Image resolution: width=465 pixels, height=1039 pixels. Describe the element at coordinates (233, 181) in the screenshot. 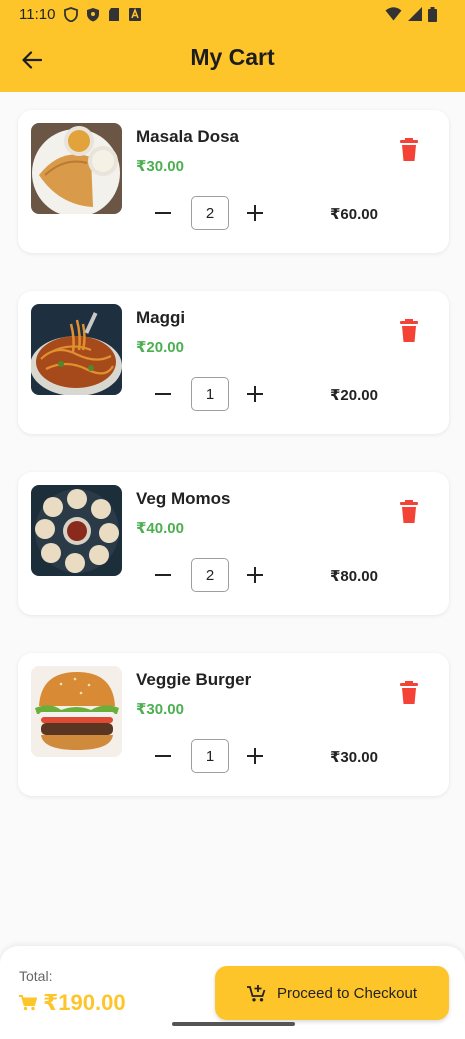

I see `cart-item: Masala Dosa ₹30.00 2 ₹60.00` at that location.